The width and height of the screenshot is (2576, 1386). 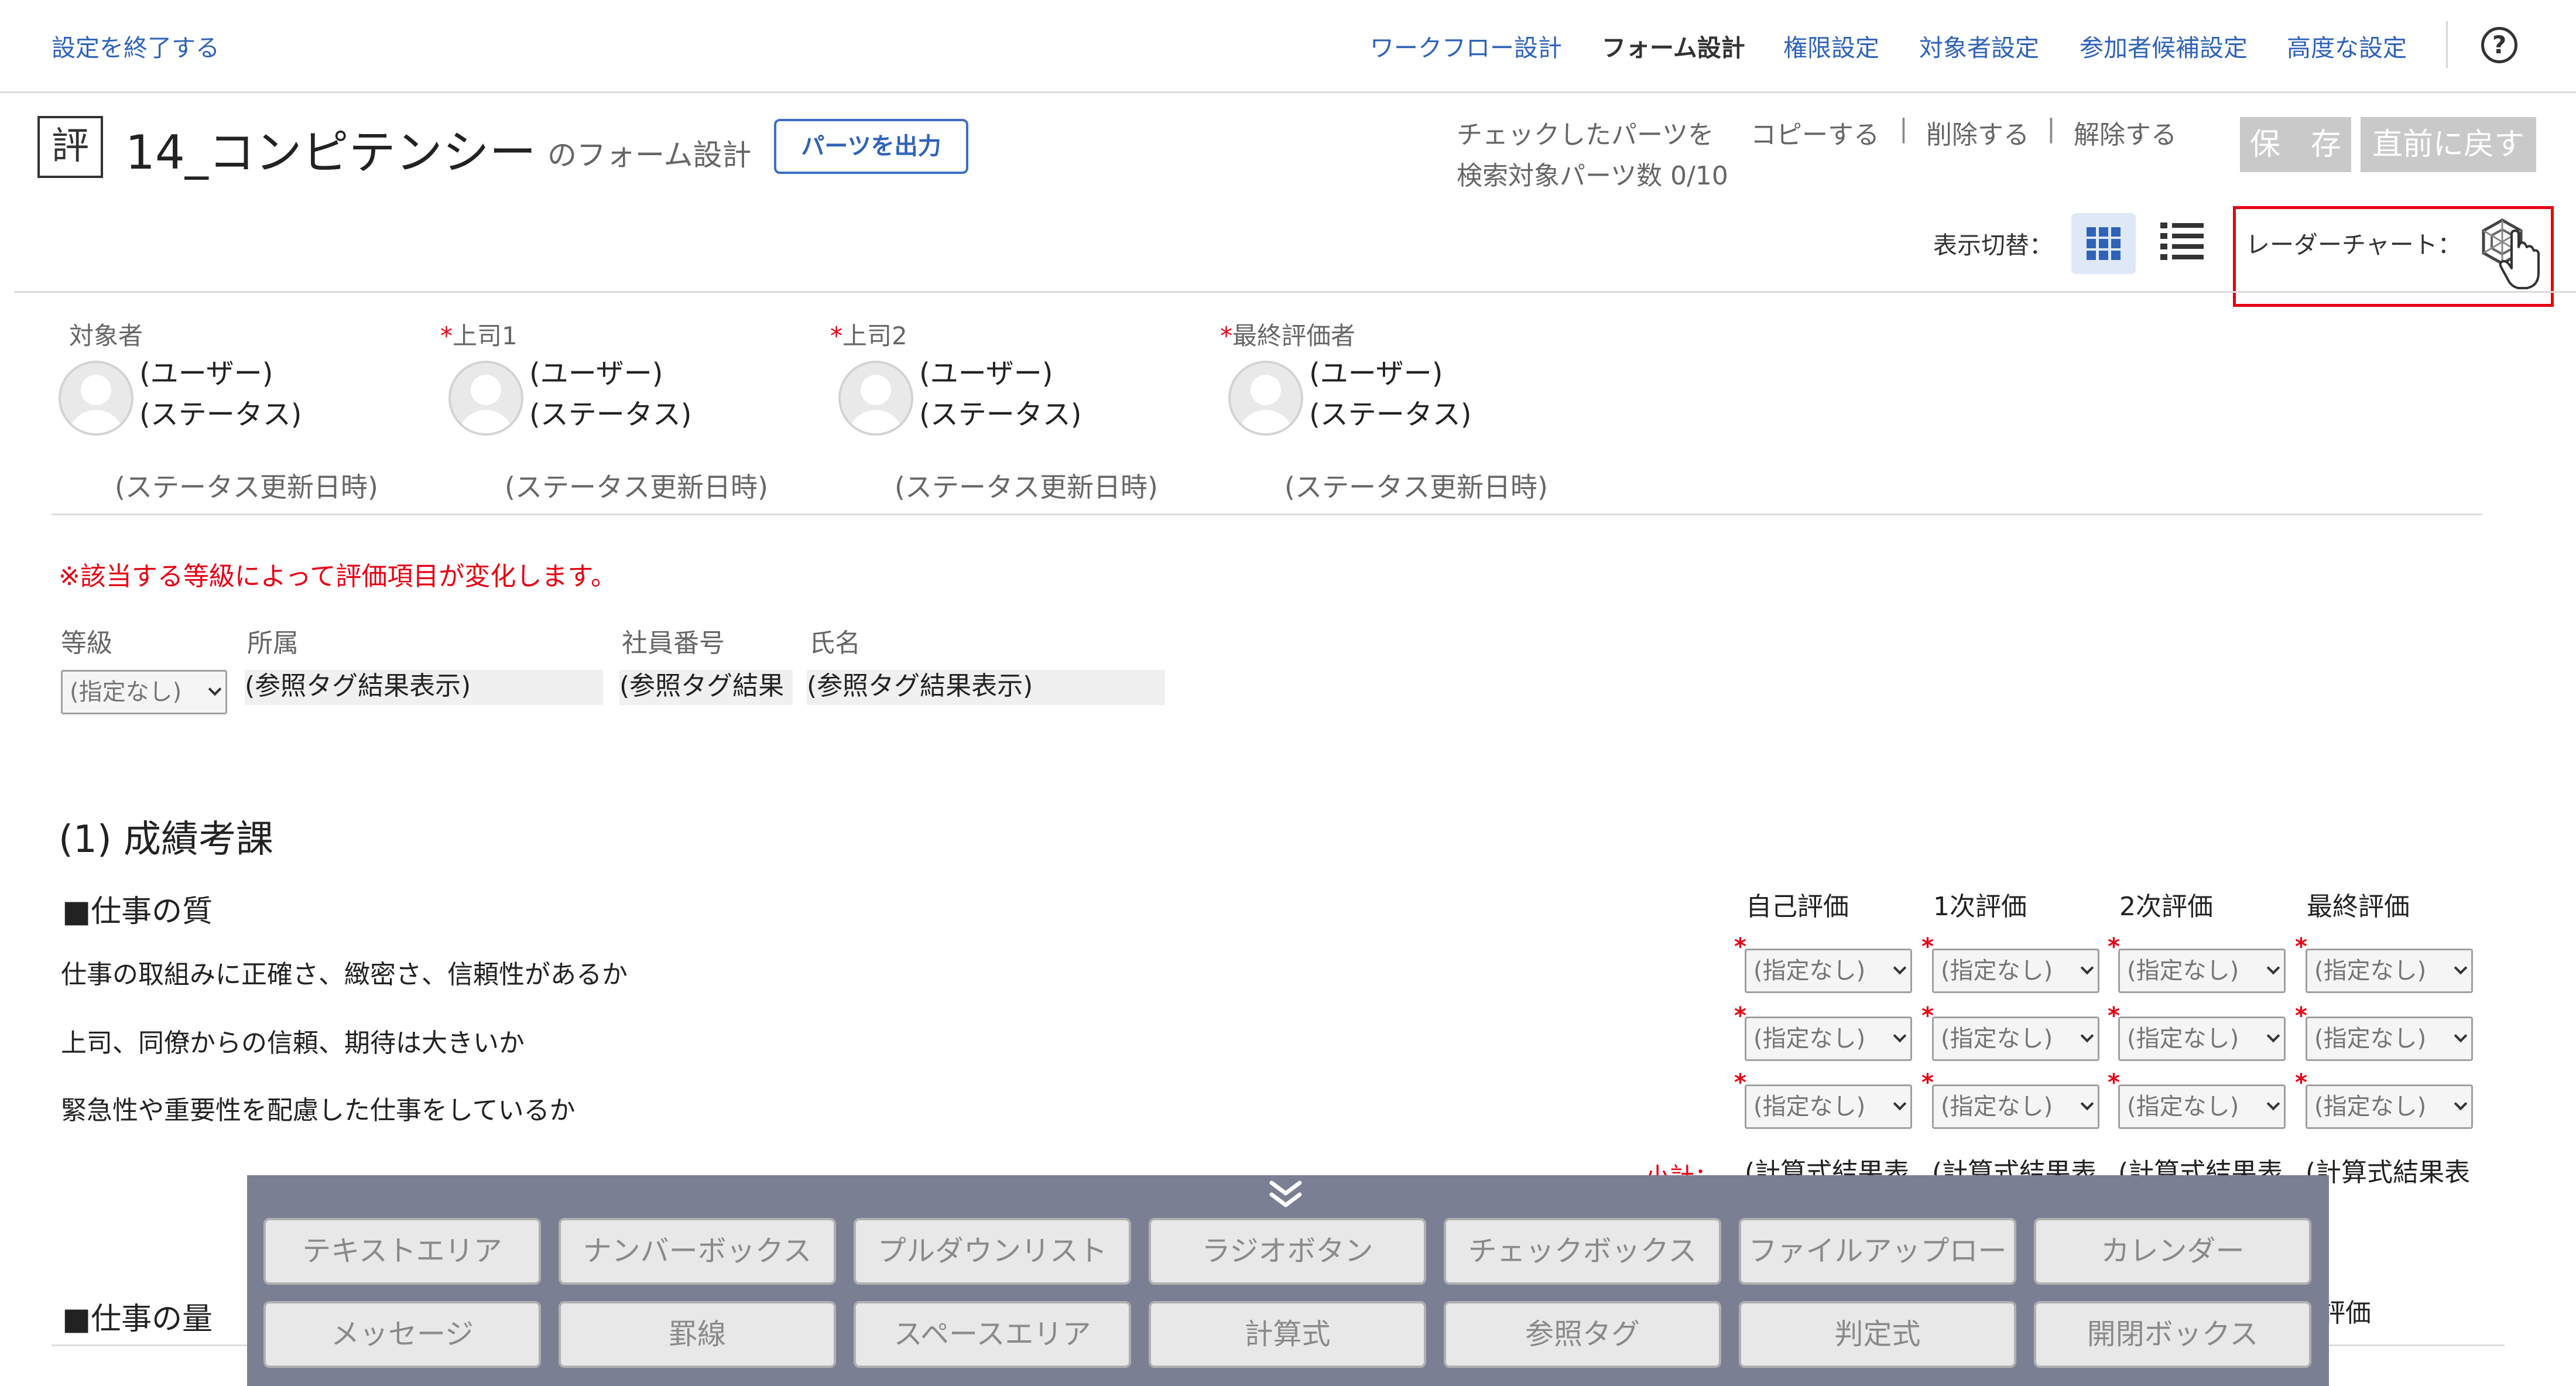 I want to click on radar-chart-icon, so click(x=2510, y=255).